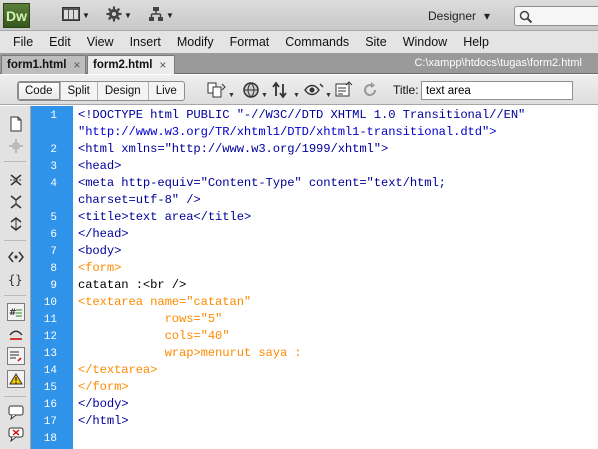 Image resolution: width=598 pixels, height=449 pixels. What do you see at coordinates (154, 337) in the screenshot?
I see `code-line: cols="40"` at bounding box center [154, 337].